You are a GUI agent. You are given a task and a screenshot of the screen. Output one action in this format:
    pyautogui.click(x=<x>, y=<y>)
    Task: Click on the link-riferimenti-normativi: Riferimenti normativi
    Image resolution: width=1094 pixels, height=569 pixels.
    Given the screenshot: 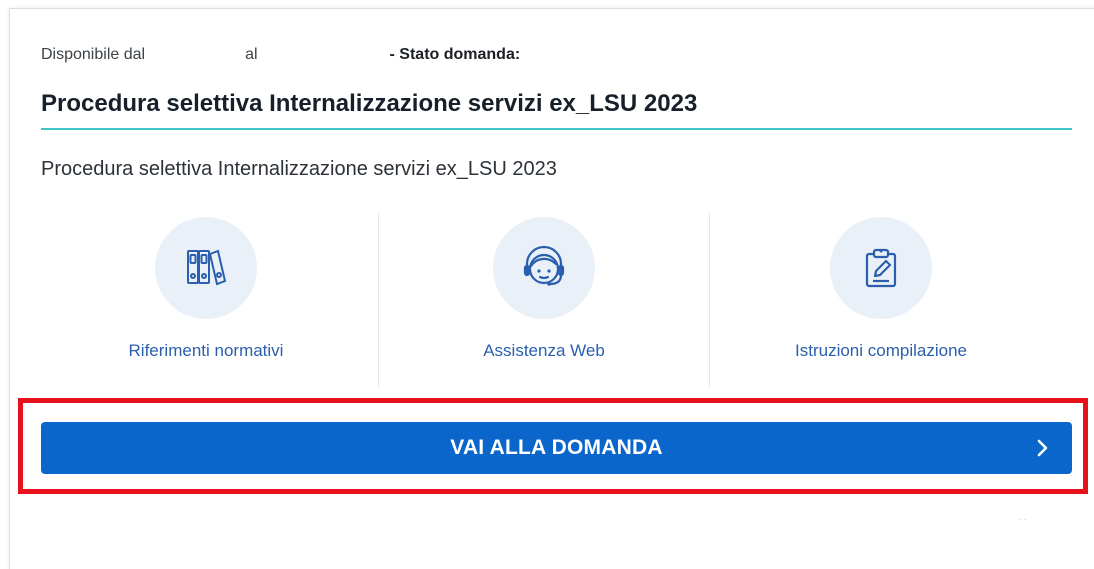 What is the action you would take?
    pyautogui.click(x=206, y=300)
    